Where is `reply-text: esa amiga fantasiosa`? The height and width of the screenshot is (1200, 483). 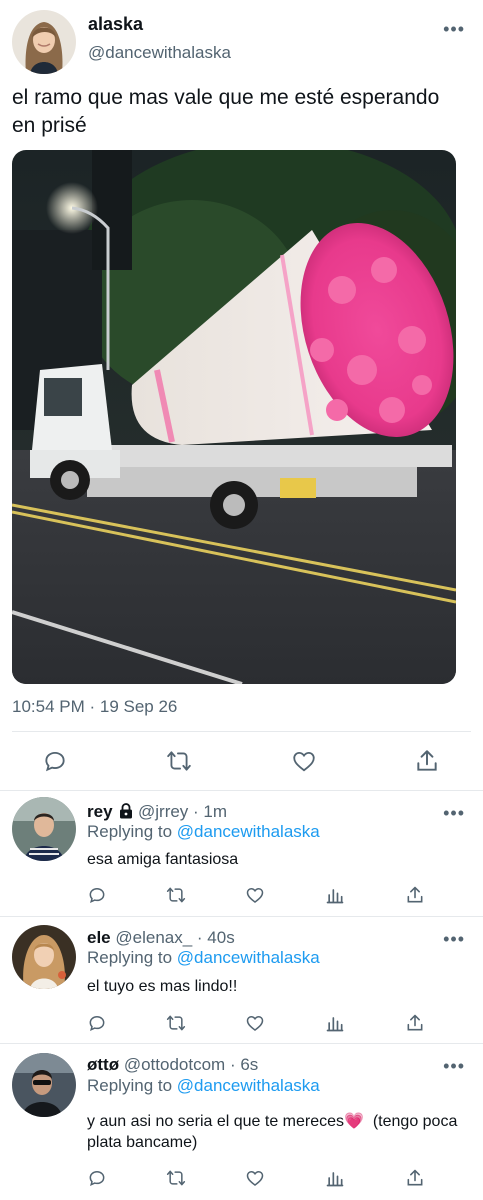
reply-text: esa amiga fantasiosa is located at coordinates (163, 859).